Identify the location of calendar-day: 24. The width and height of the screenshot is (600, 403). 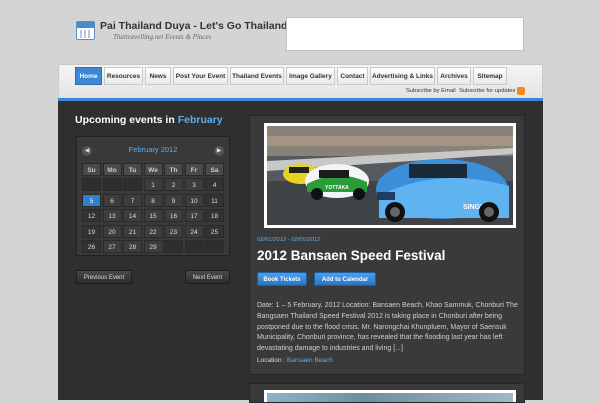
(194, 231).